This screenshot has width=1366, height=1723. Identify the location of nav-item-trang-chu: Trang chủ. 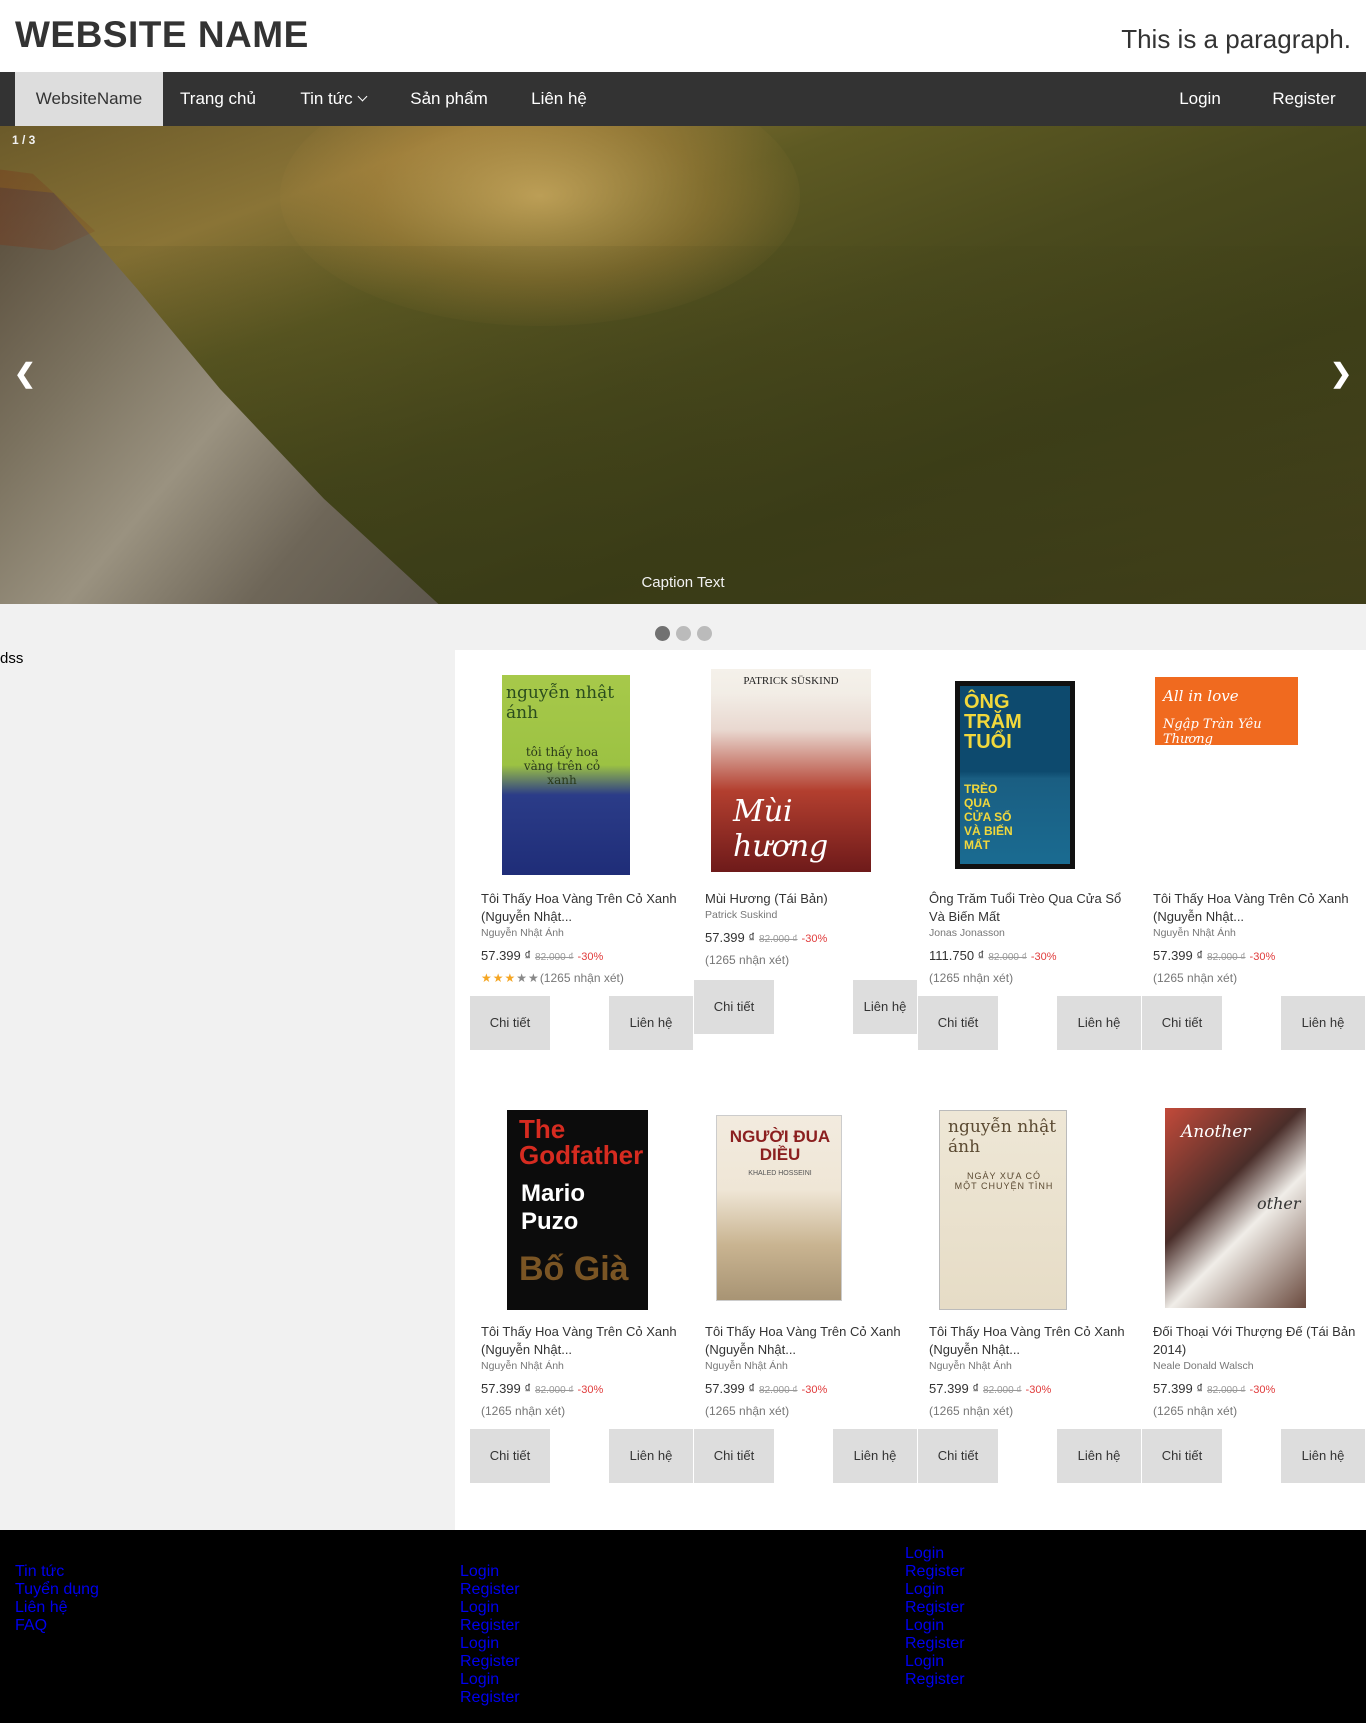
(218, 99).